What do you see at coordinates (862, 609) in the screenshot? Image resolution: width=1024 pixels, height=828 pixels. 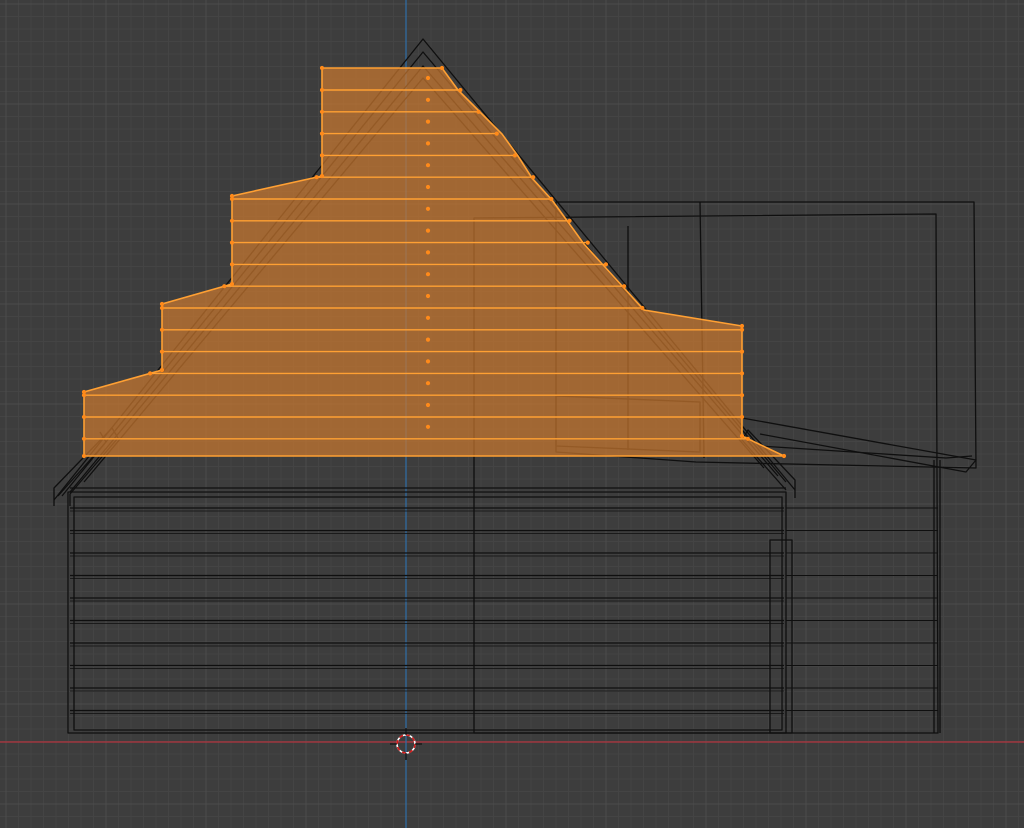 I see `right-wing-siding` at bounding box center [862, 609].